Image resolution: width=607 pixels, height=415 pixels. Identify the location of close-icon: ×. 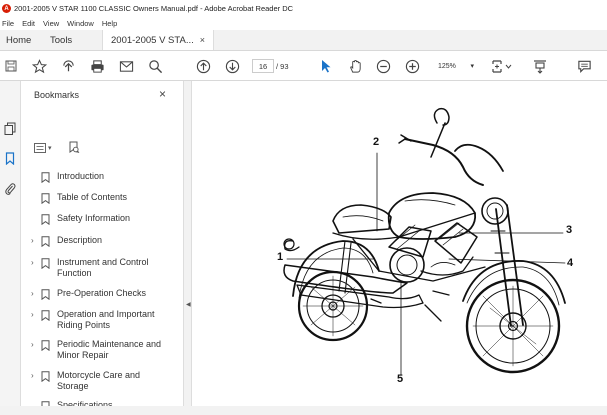
(162, 94).